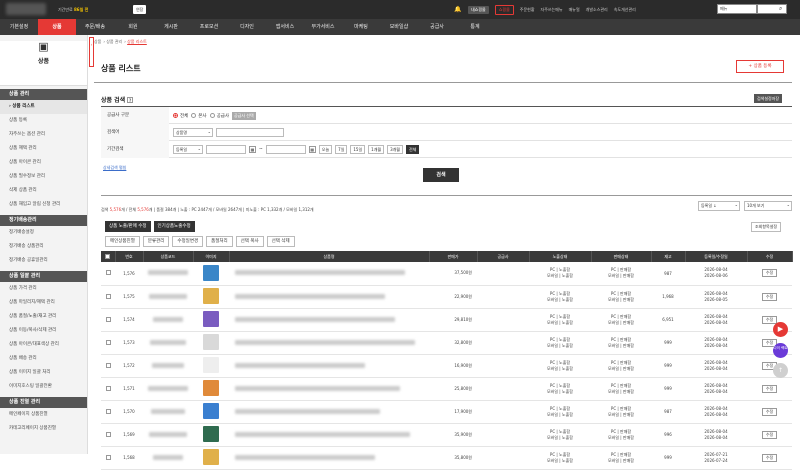  Describe the element at coordinates (504, 9) in the screenshot. I see `store-link: 쇼핑몰` at that location.